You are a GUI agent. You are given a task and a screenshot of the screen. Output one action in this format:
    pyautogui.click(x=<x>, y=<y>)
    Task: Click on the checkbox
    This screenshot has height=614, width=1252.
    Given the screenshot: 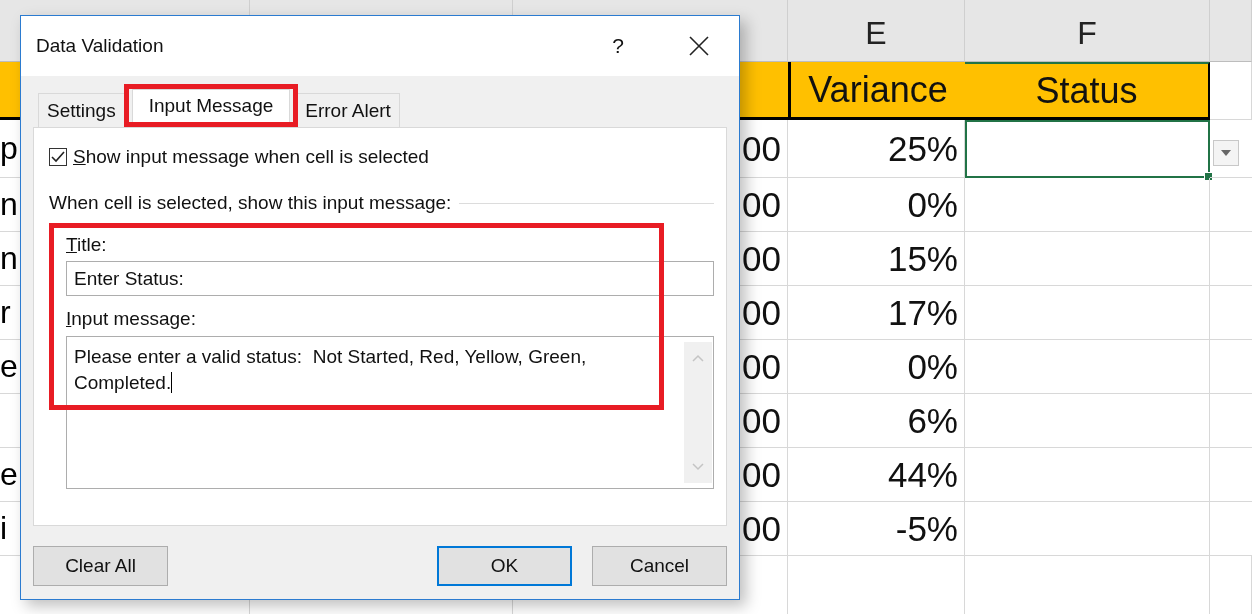 What is the action you would take?
    pyautogui.click(x=58, y=157)
    